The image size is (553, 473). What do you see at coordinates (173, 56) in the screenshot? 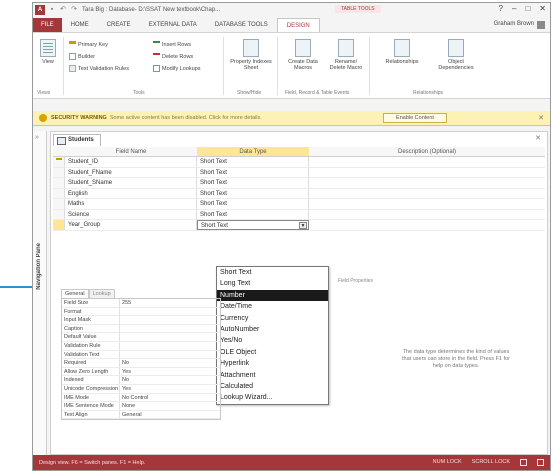
I see `delete-rows-button: Delete Rows` at bounding box center [173, 56].